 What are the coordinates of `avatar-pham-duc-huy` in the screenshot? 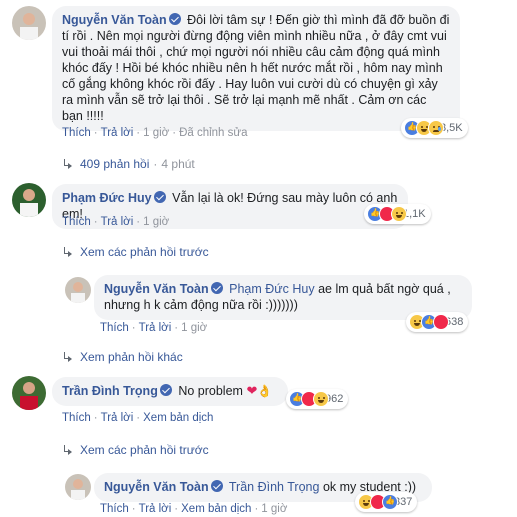 It's located at (29, 200).